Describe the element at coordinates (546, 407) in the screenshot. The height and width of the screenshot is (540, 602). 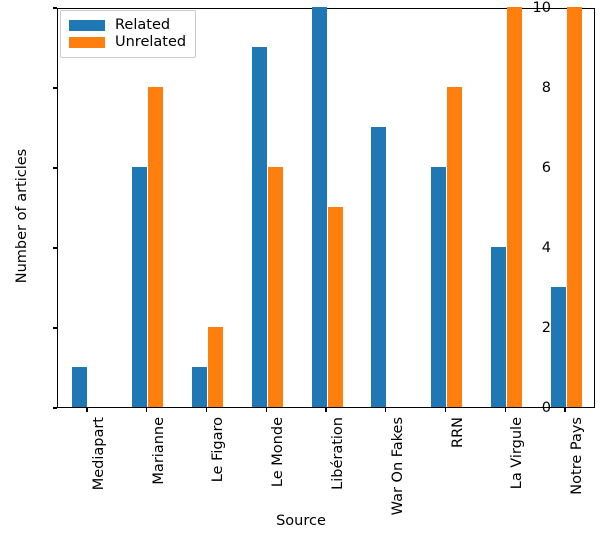
I see `y-tick-label: 0` at that location.